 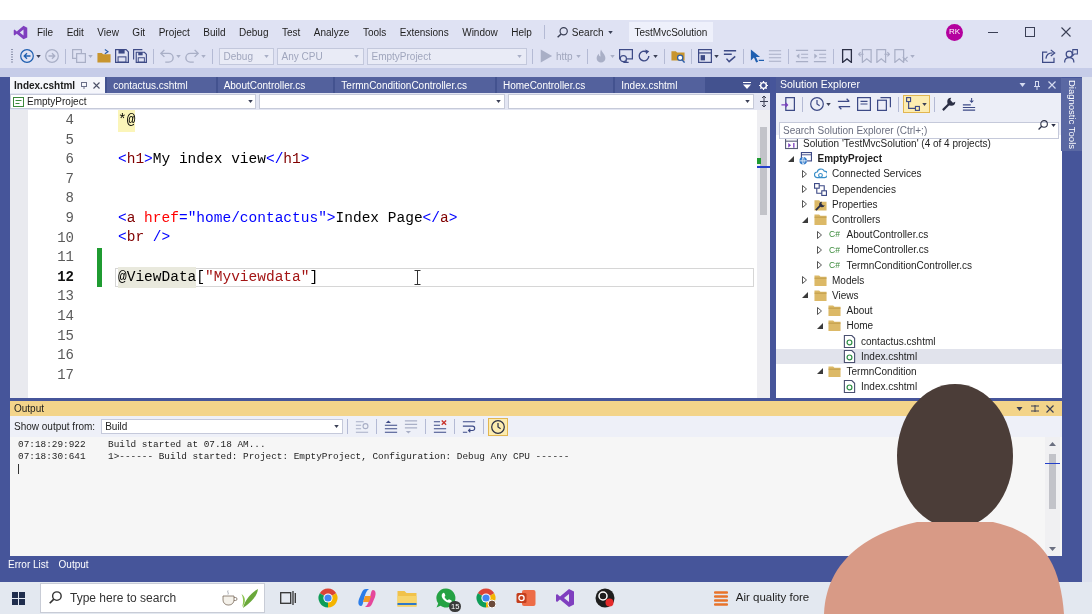 I want to click on menu-item: View, so click(x=108, y=32).